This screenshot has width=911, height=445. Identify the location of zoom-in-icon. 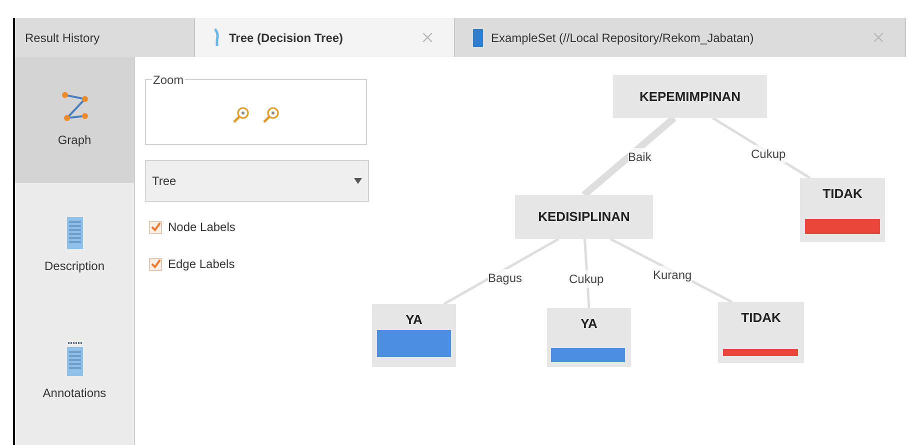
(241, 115).